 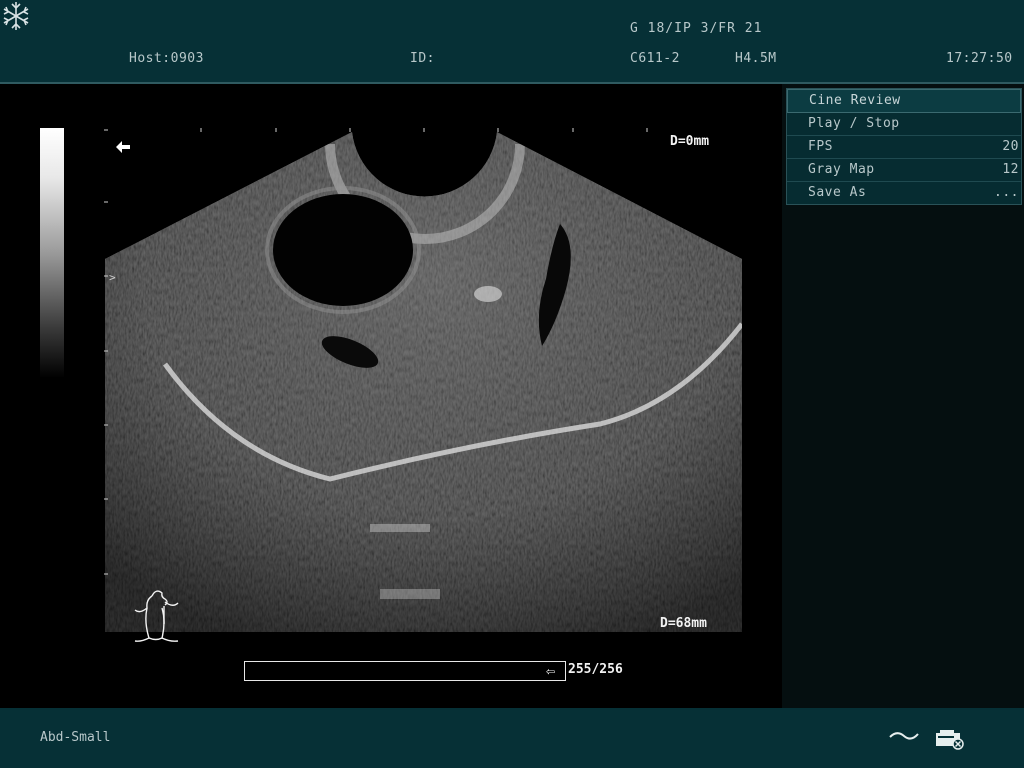 What do you see at coordinates (595, 669) in the screenshot?
I see `cine-frame-counter: 255/256` at bounding box center [595, 669].